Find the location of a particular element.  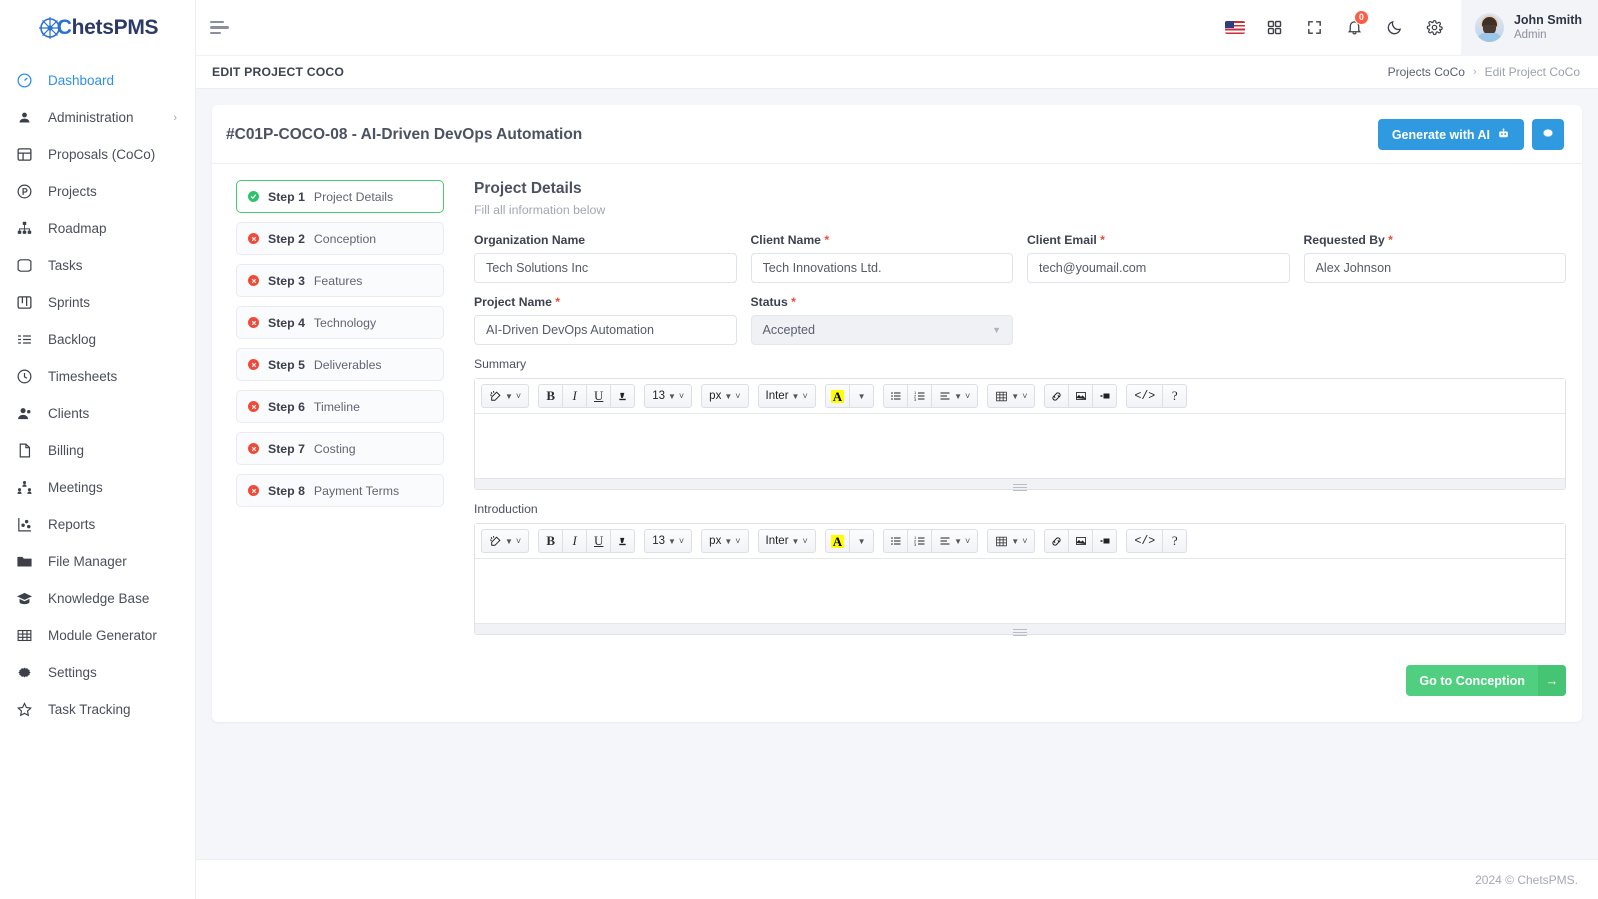

client-name-input is located at coordinates (881, 268).